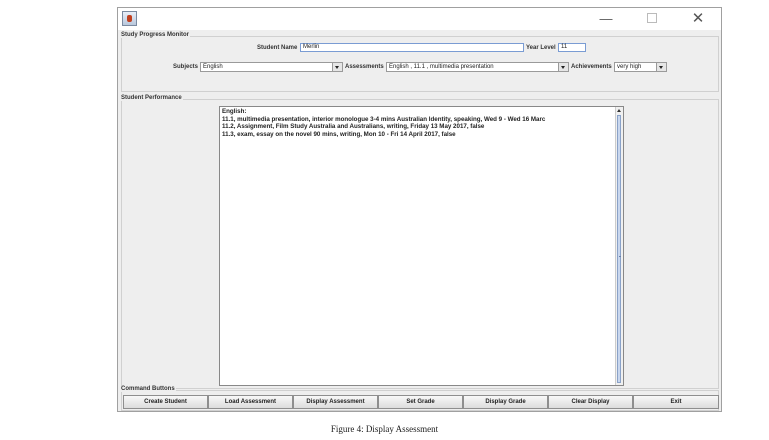 This screenshot has width=769, height=440. I want to click on close-button: ✕, so click(698, 19).